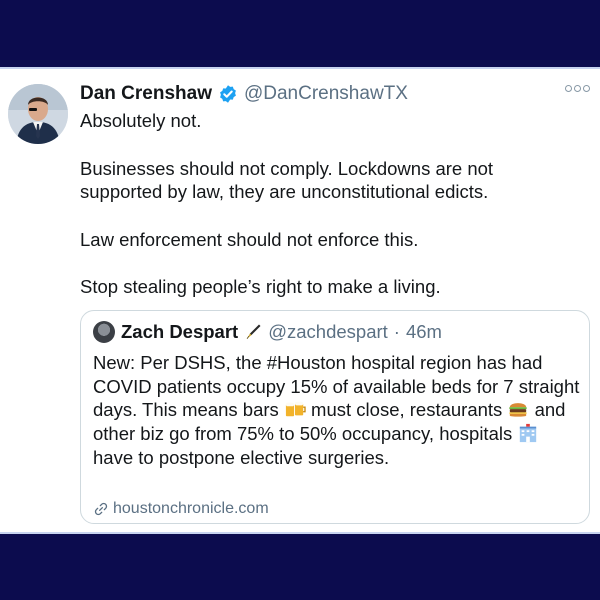  I want to click on tweet-paragraph: Law enforcement should not enforce this., so click(249, 239).